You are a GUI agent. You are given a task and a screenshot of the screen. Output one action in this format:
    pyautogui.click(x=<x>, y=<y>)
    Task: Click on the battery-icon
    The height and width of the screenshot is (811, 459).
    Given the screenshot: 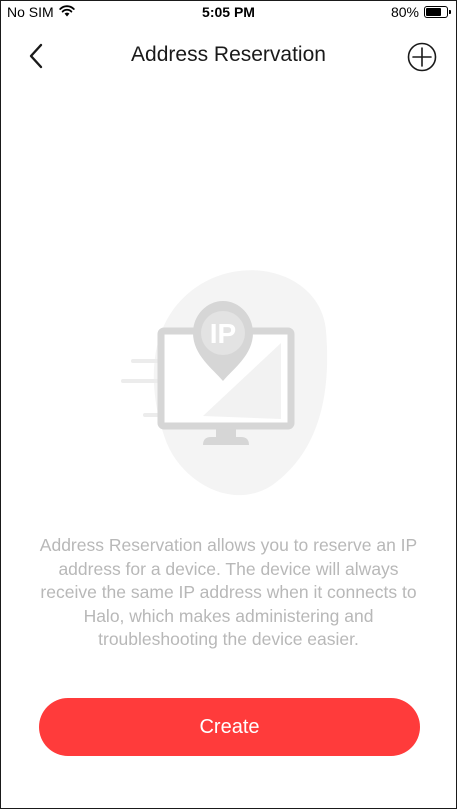 What is the action you would take?
    pyautogui.click(x=437, y=12)
    